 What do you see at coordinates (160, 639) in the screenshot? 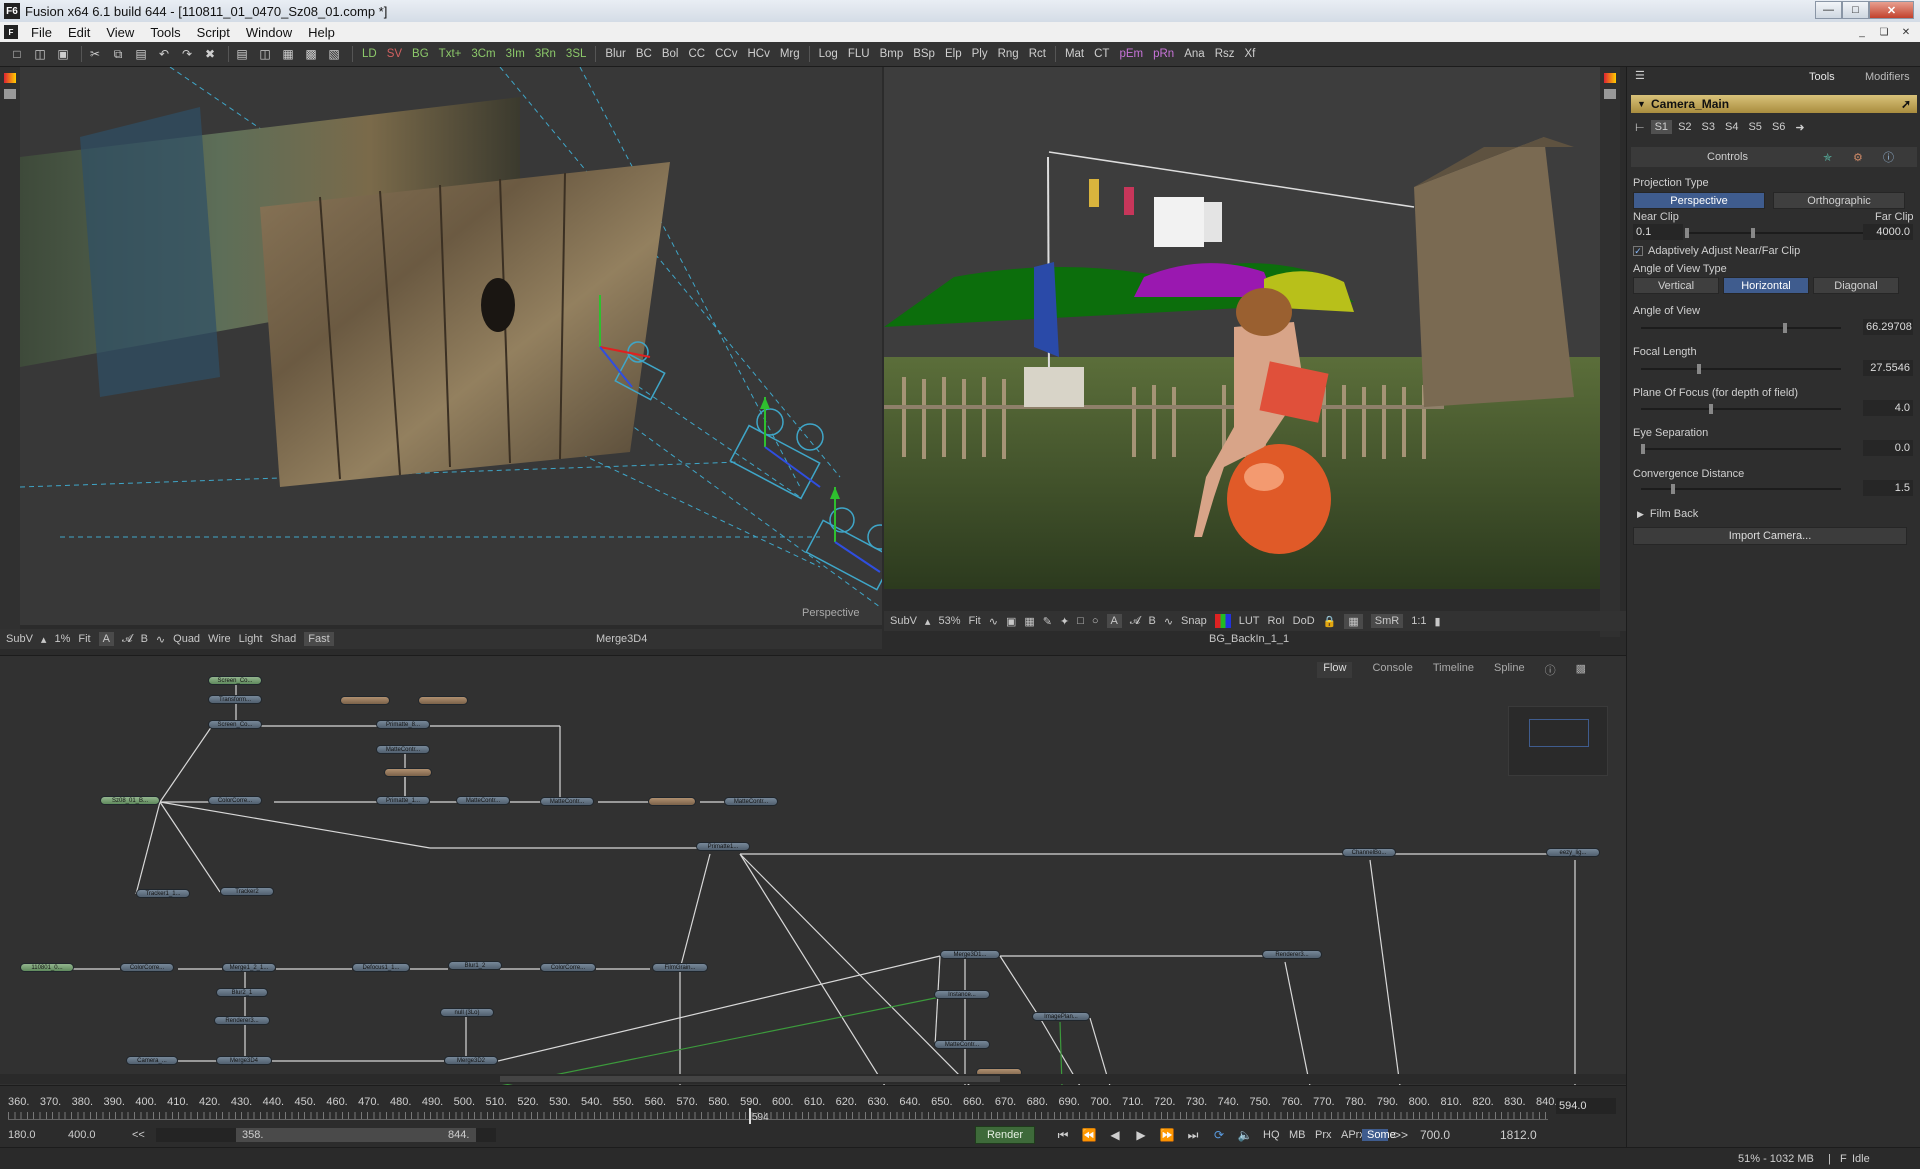
I see `left-scale-icon: ∿` at bounding box center [160, 639].